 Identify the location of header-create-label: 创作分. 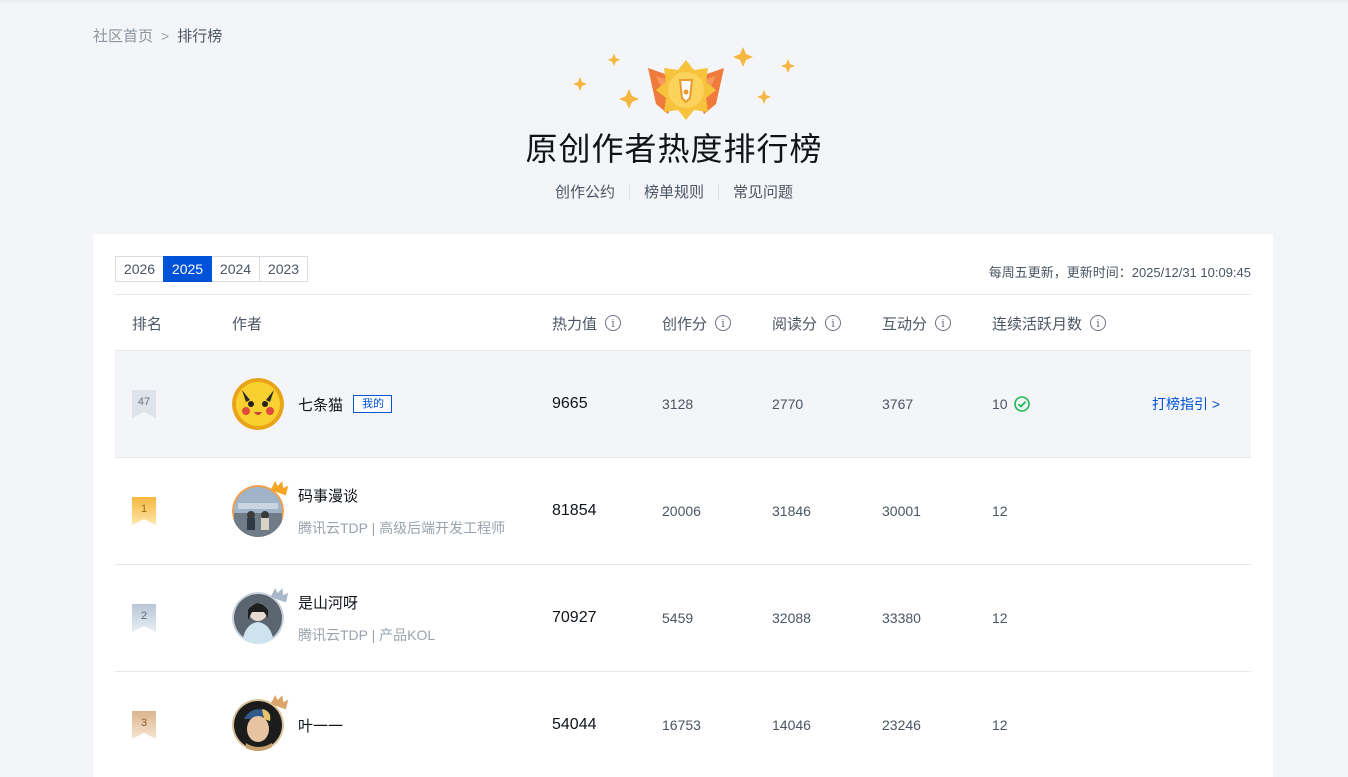
(685, 324).